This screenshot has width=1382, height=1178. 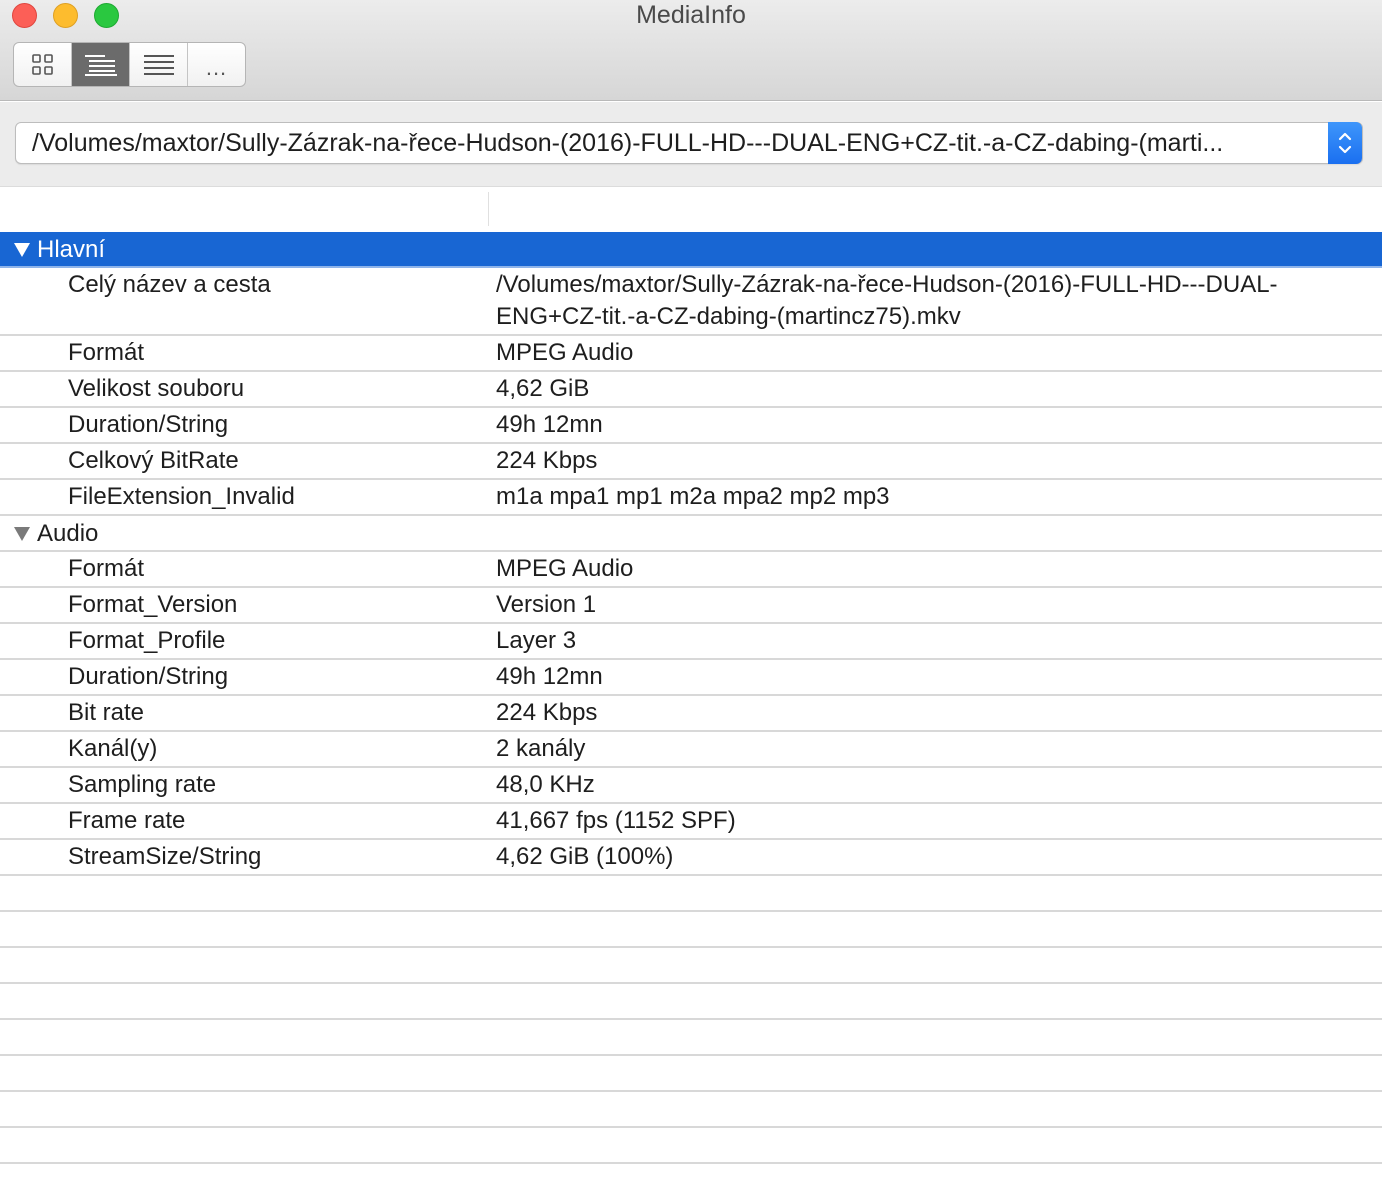 What do you see at coordinates (691, 250) in the screenshot?
I see `section-general: Hlavní` at bounding box center [691, 250].